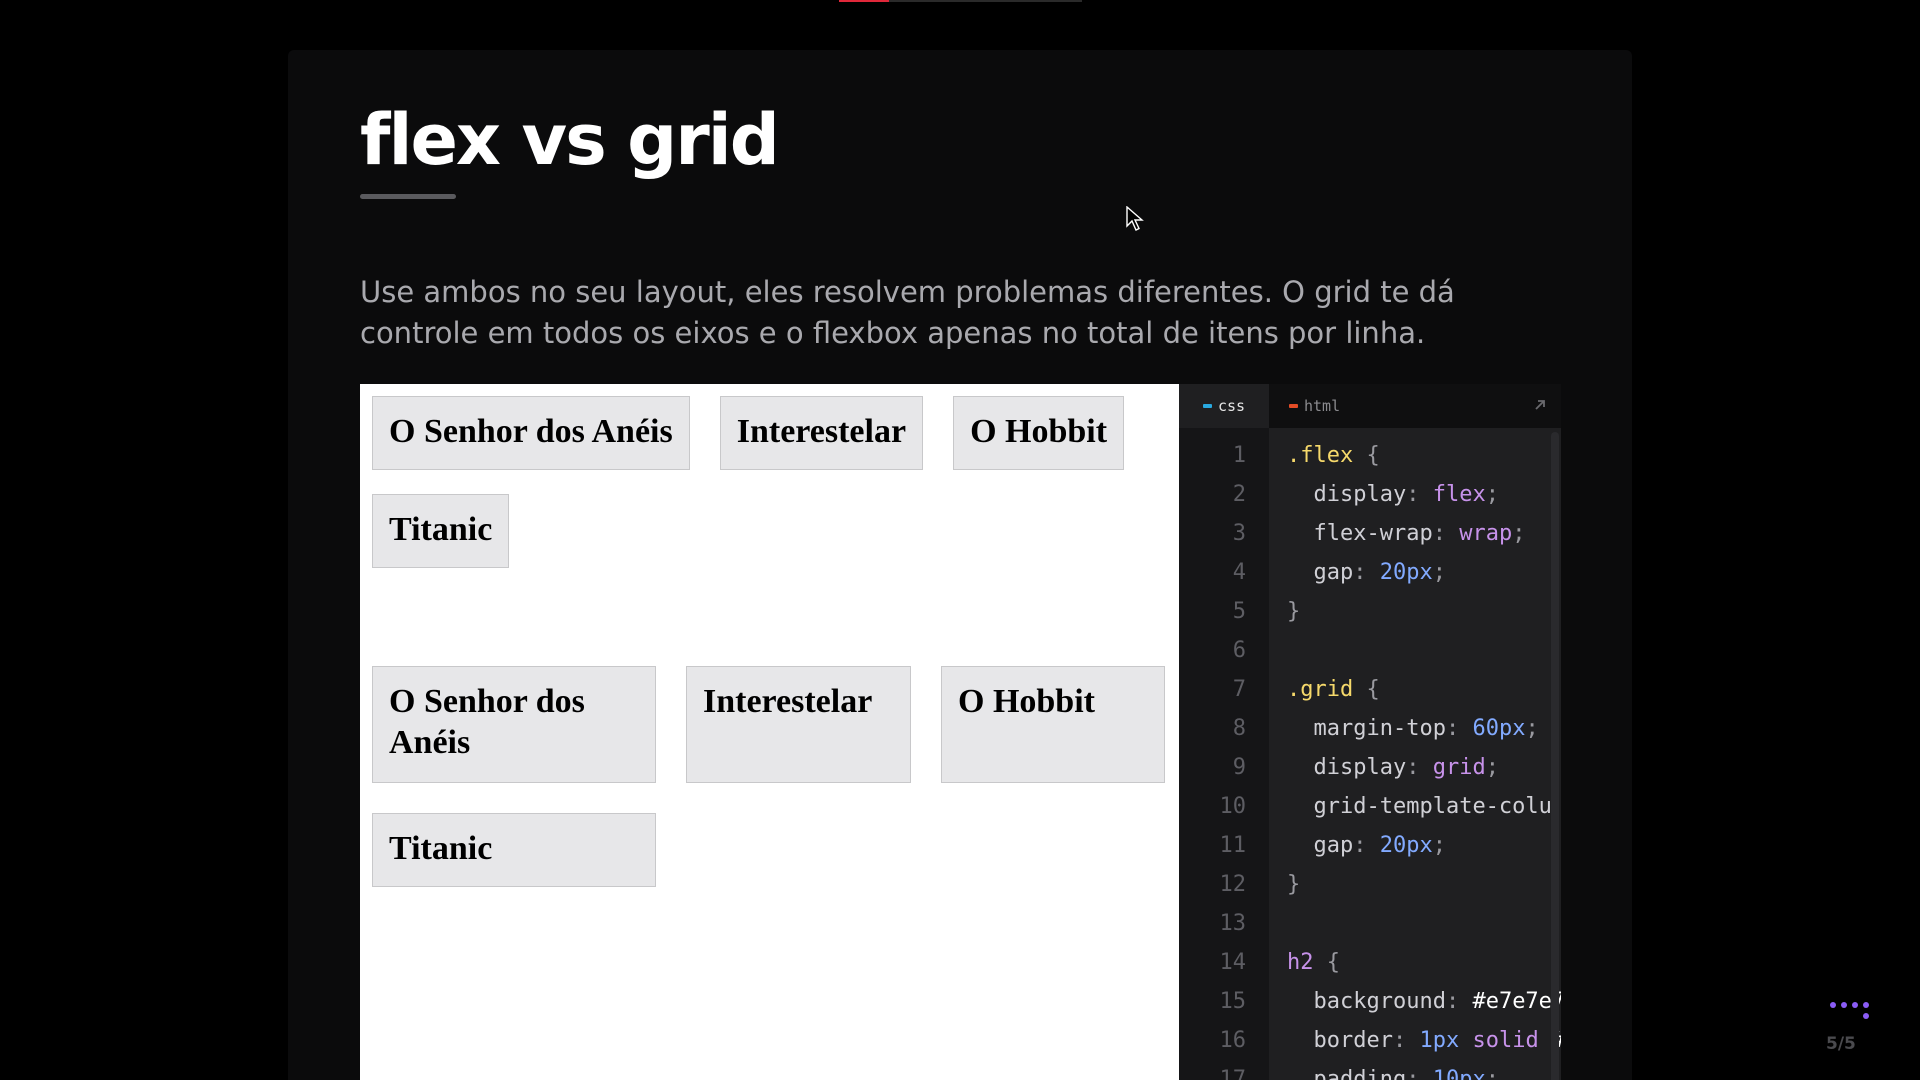 This screenshot has height=1080, width=1920. I want to click on line-code: grid-template-colu, so click(1432, 806).